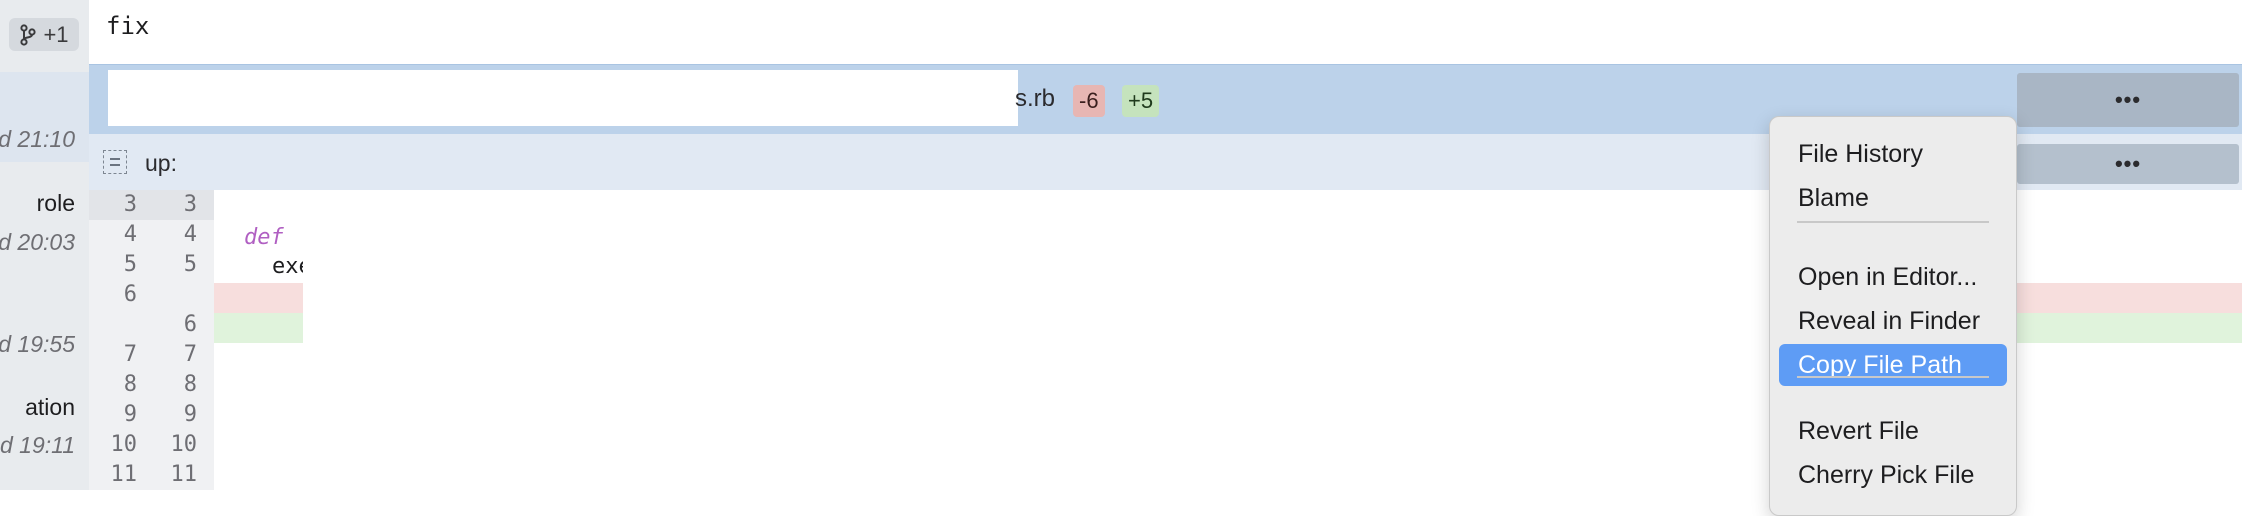  What do you see at coordinates (130, 204) in the screenshot?
I see `old-line-number: 3` at bounding box center [130, 204].